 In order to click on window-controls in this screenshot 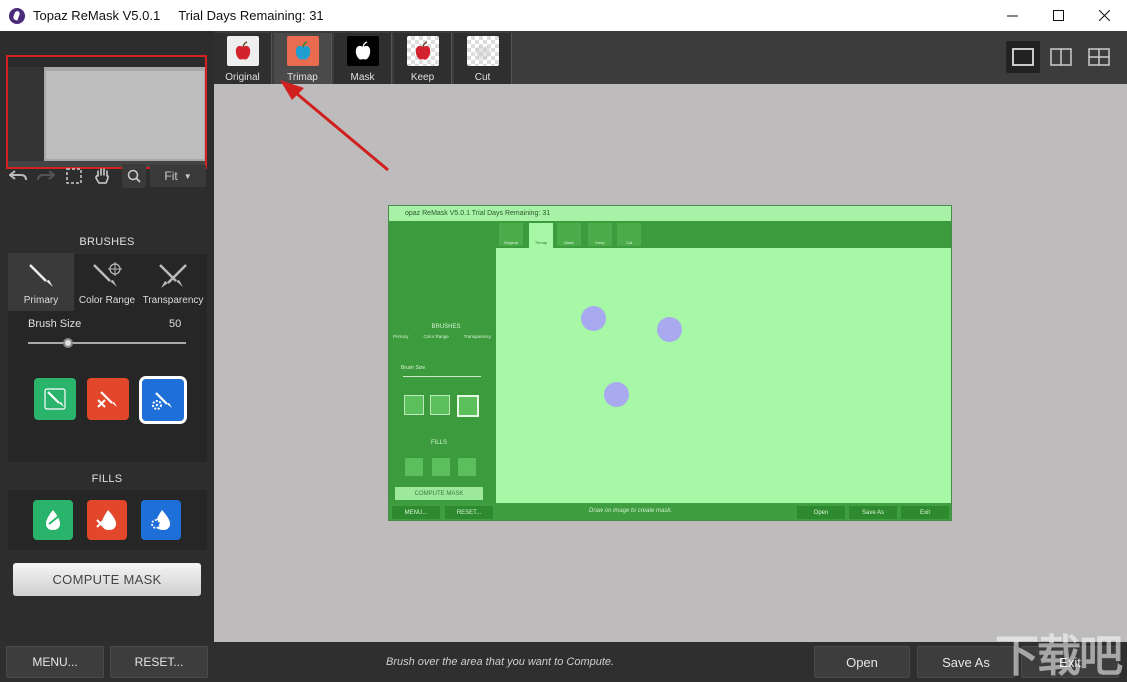, I will do `click(1058, 15)`.